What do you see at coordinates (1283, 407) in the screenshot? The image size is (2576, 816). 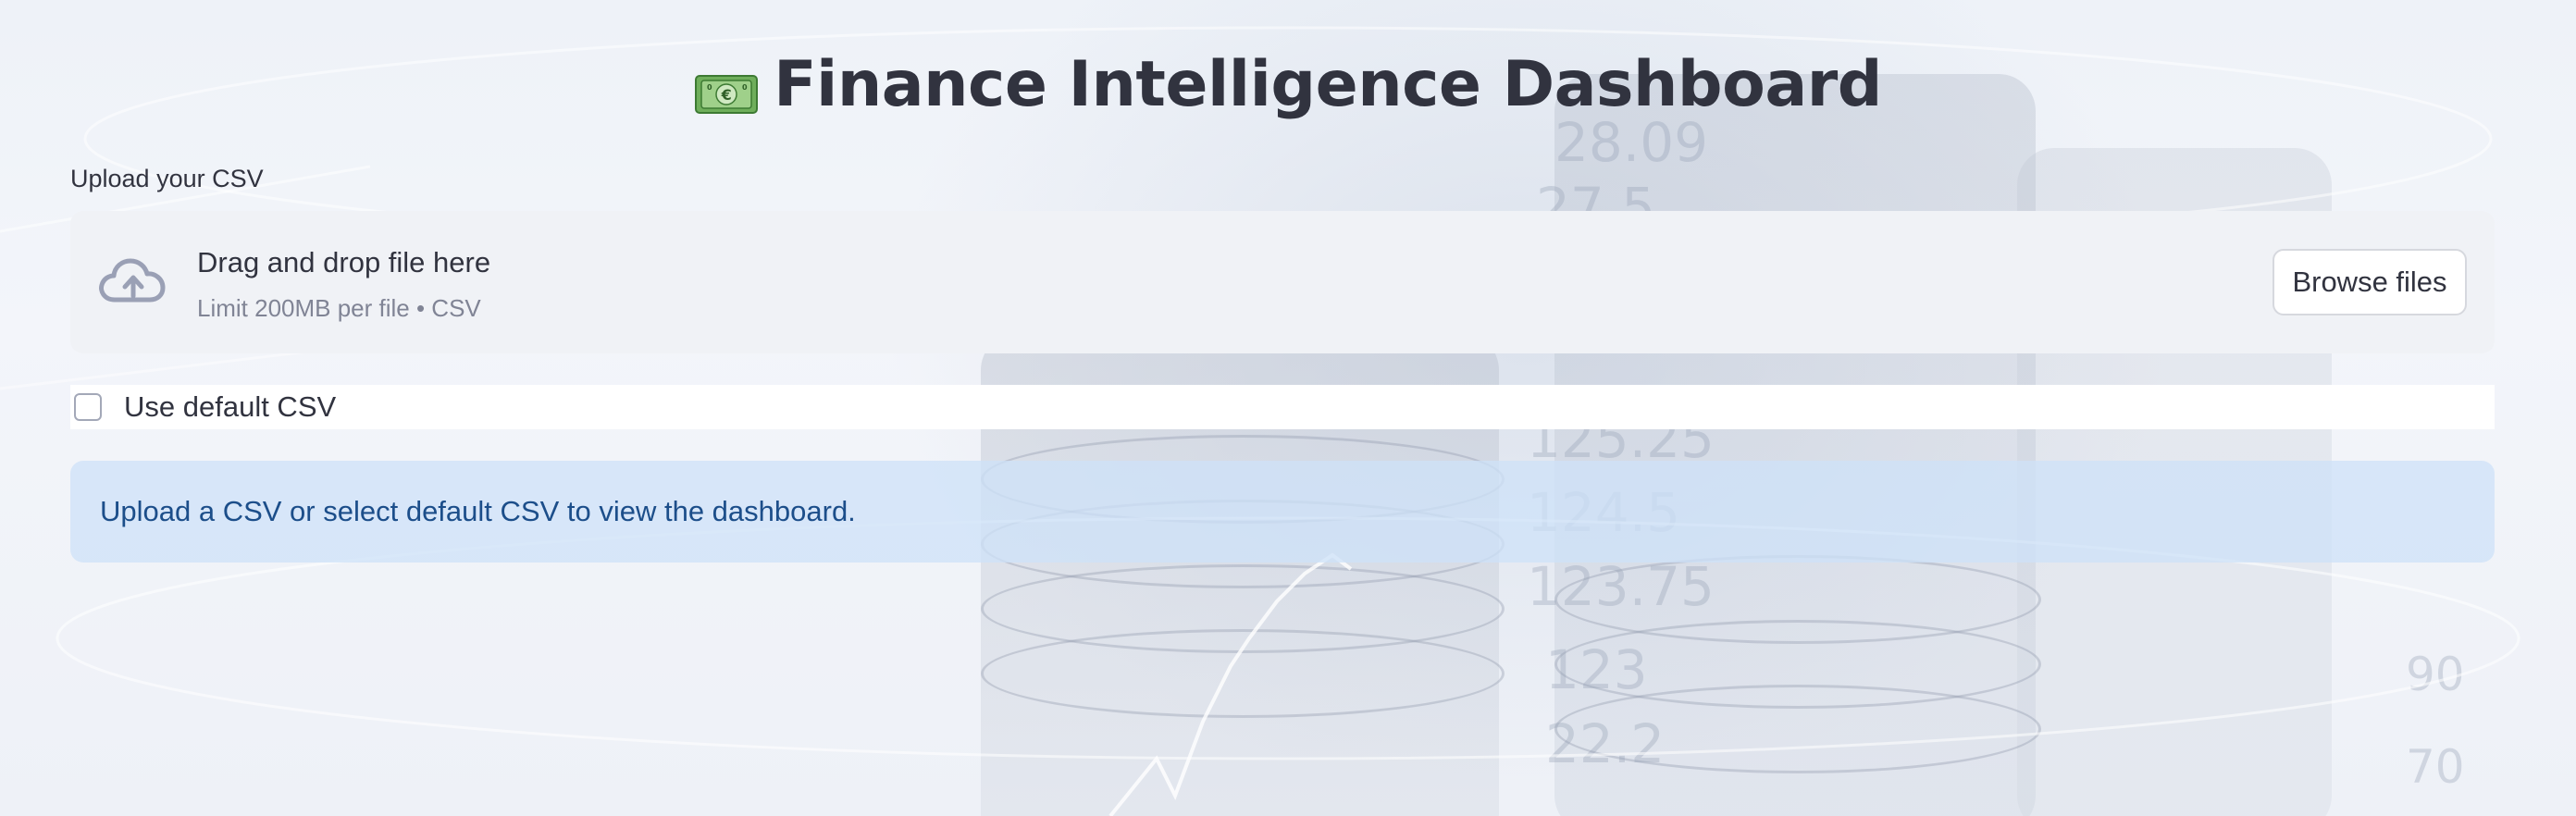 I see `default-csv-option: Use default CSV` at bounding box center [1283, 407].